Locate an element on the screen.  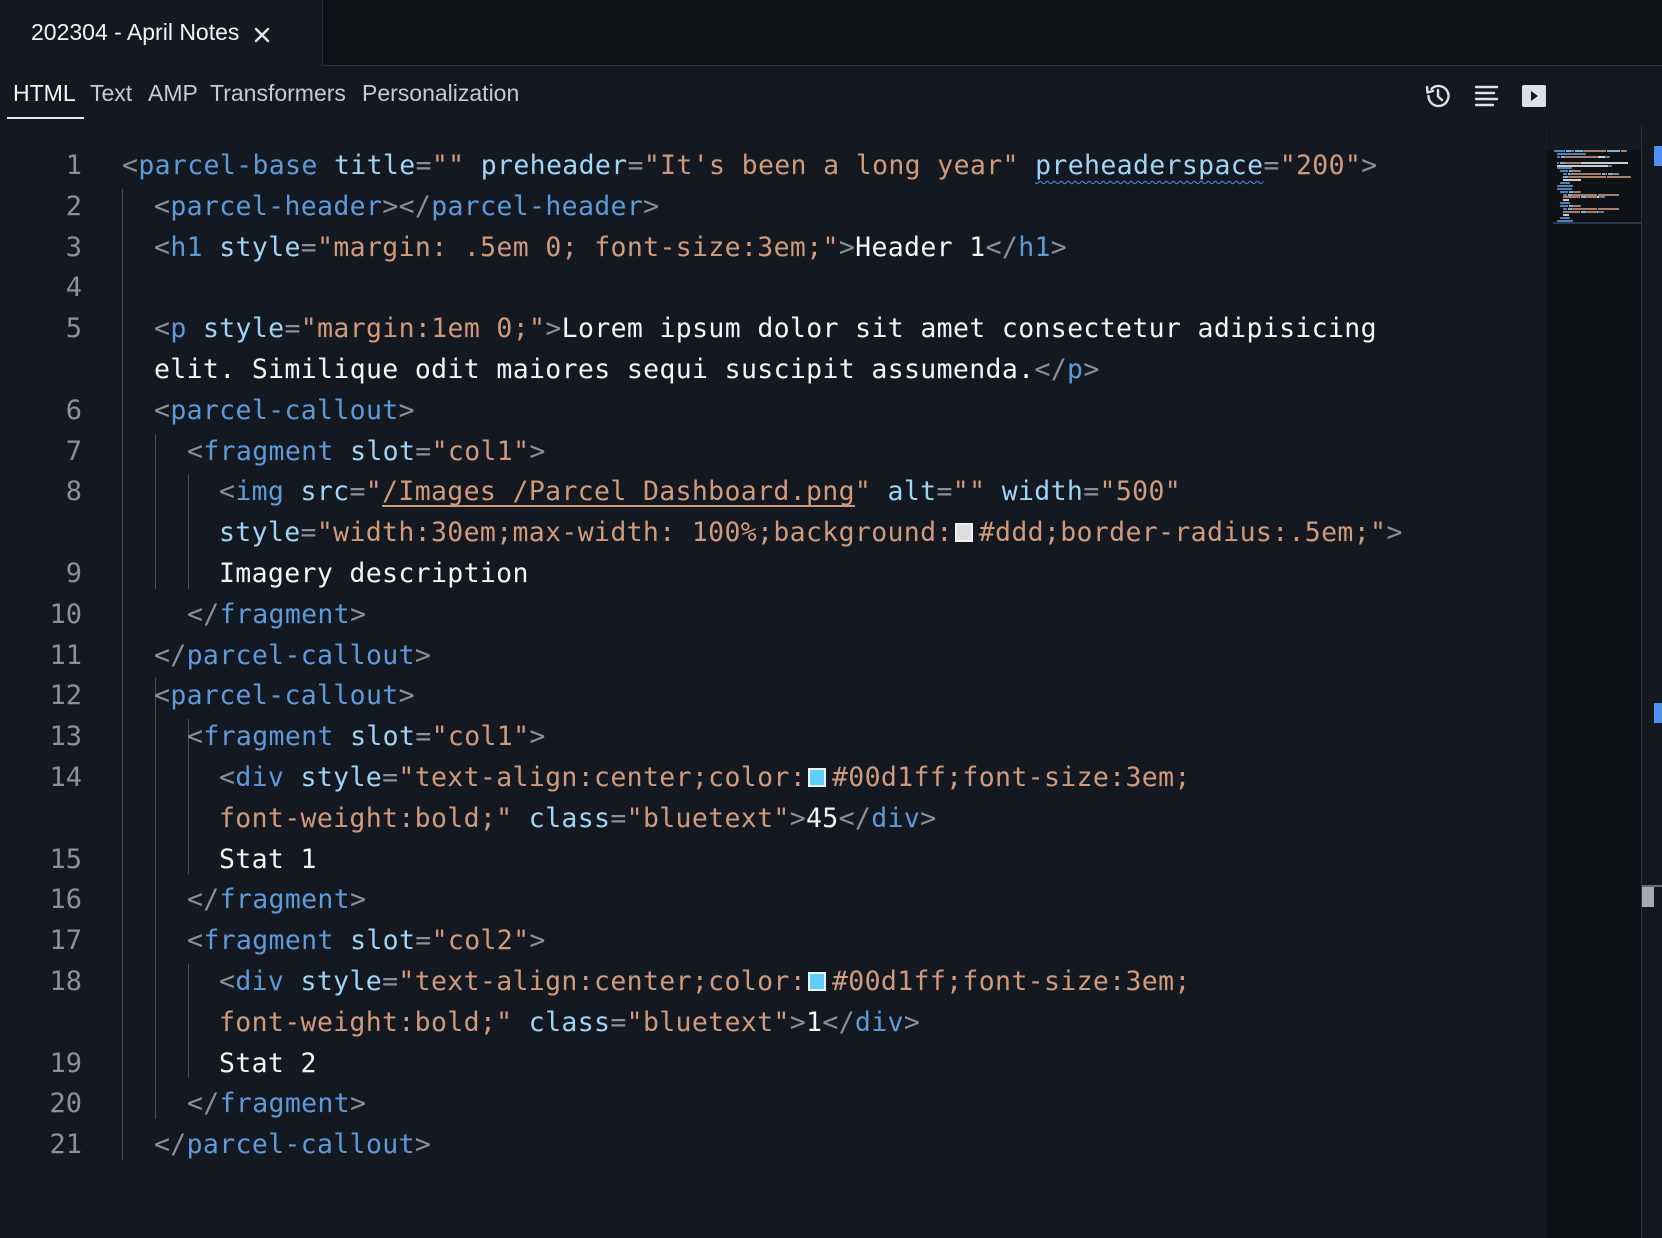
file-tab: 202304 - April Notes is located at coordinates (161, 32).